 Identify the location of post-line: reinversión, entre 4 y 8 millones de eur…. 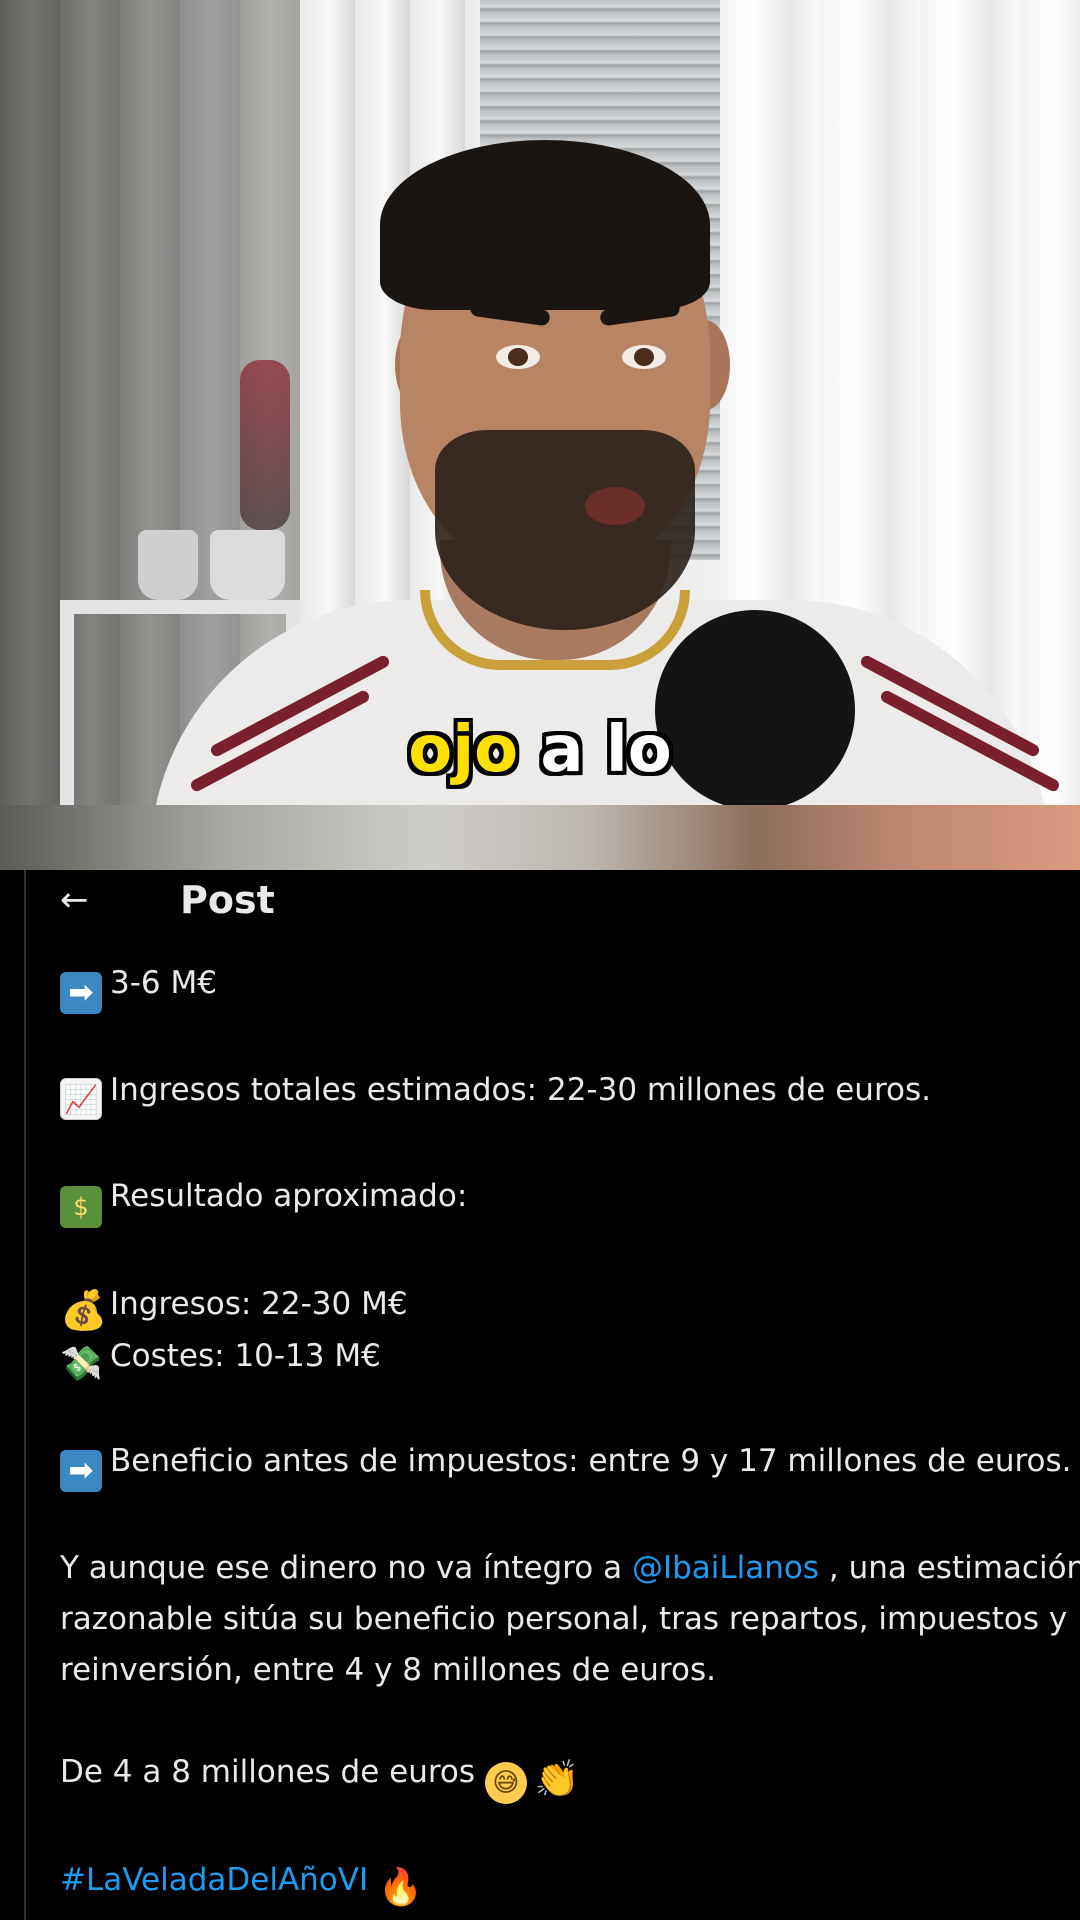
(570, 1670).